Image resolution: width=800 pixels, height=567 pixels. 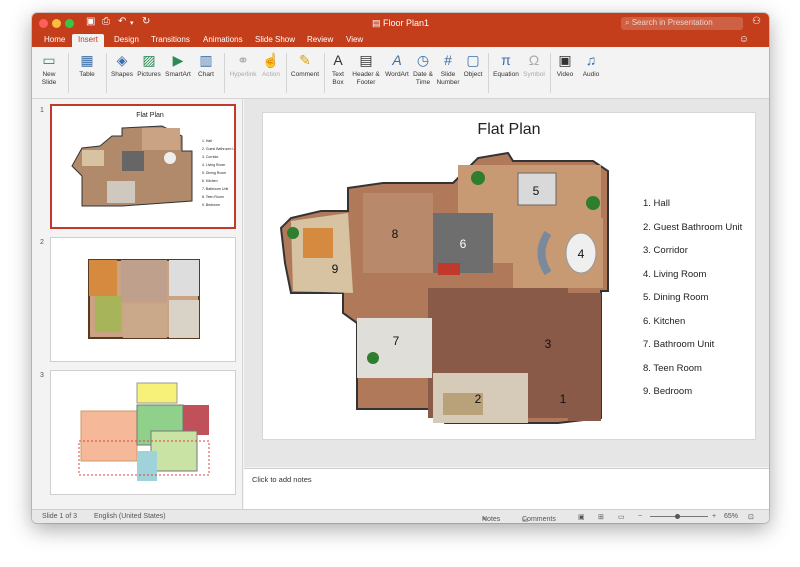 What do you see at coordinates (126, 40) in the screenshot?
I see `tab-design: Design` at bounding box center [126, 40].